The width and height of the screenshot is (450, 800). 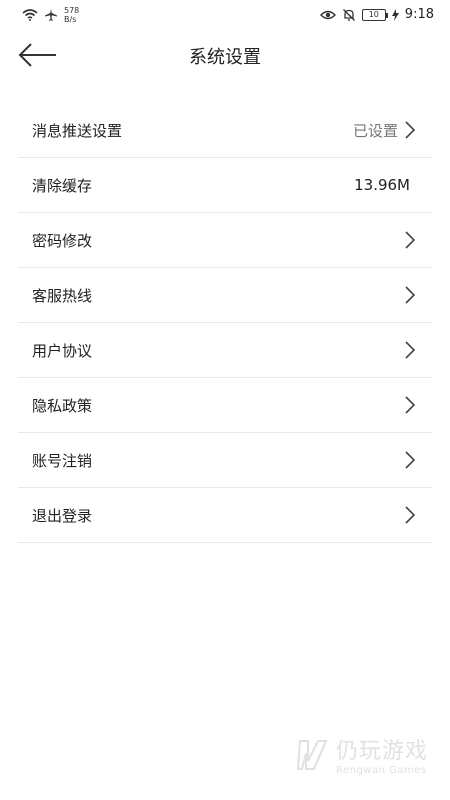 I want to click on watermark: 仍玩游戏 Rengwan Games, so click(x=361, y=754).